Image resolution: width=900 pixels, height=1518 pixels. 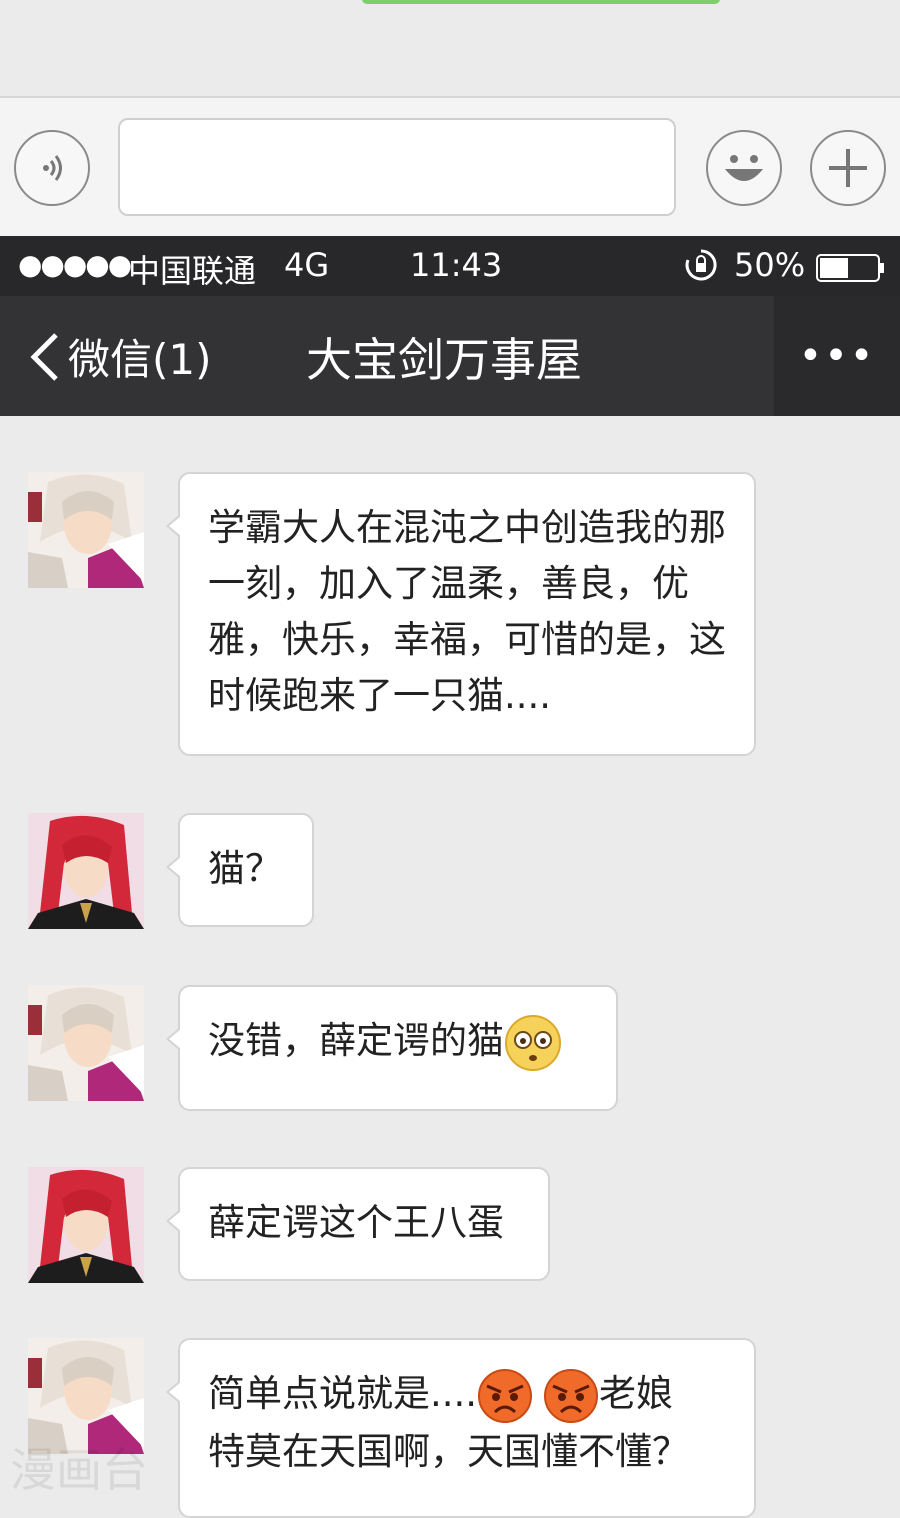 What do you see at coordinates (397, 167) in the screenshot?
I see `message-input` at bounding box center [397, 167].